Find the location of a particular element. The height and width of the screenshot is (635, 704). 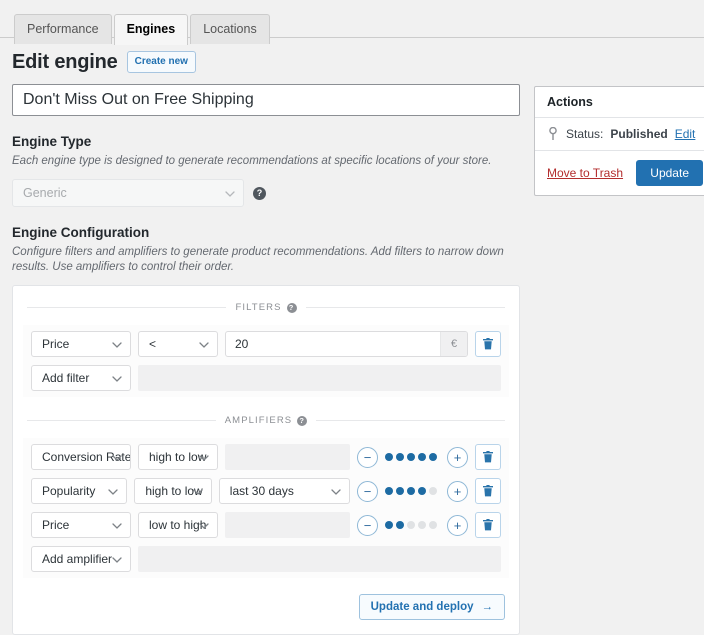

amplifier-period-placeholder is located at coordinates (287, 525).